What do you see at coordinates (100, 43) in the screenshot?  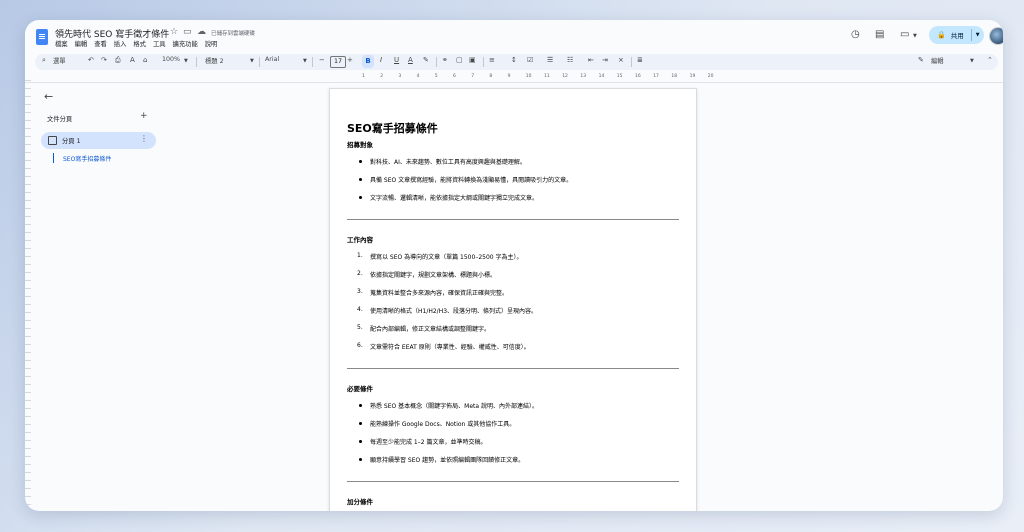 I see `menu-view: 查看` at bounding box center [100, 43].